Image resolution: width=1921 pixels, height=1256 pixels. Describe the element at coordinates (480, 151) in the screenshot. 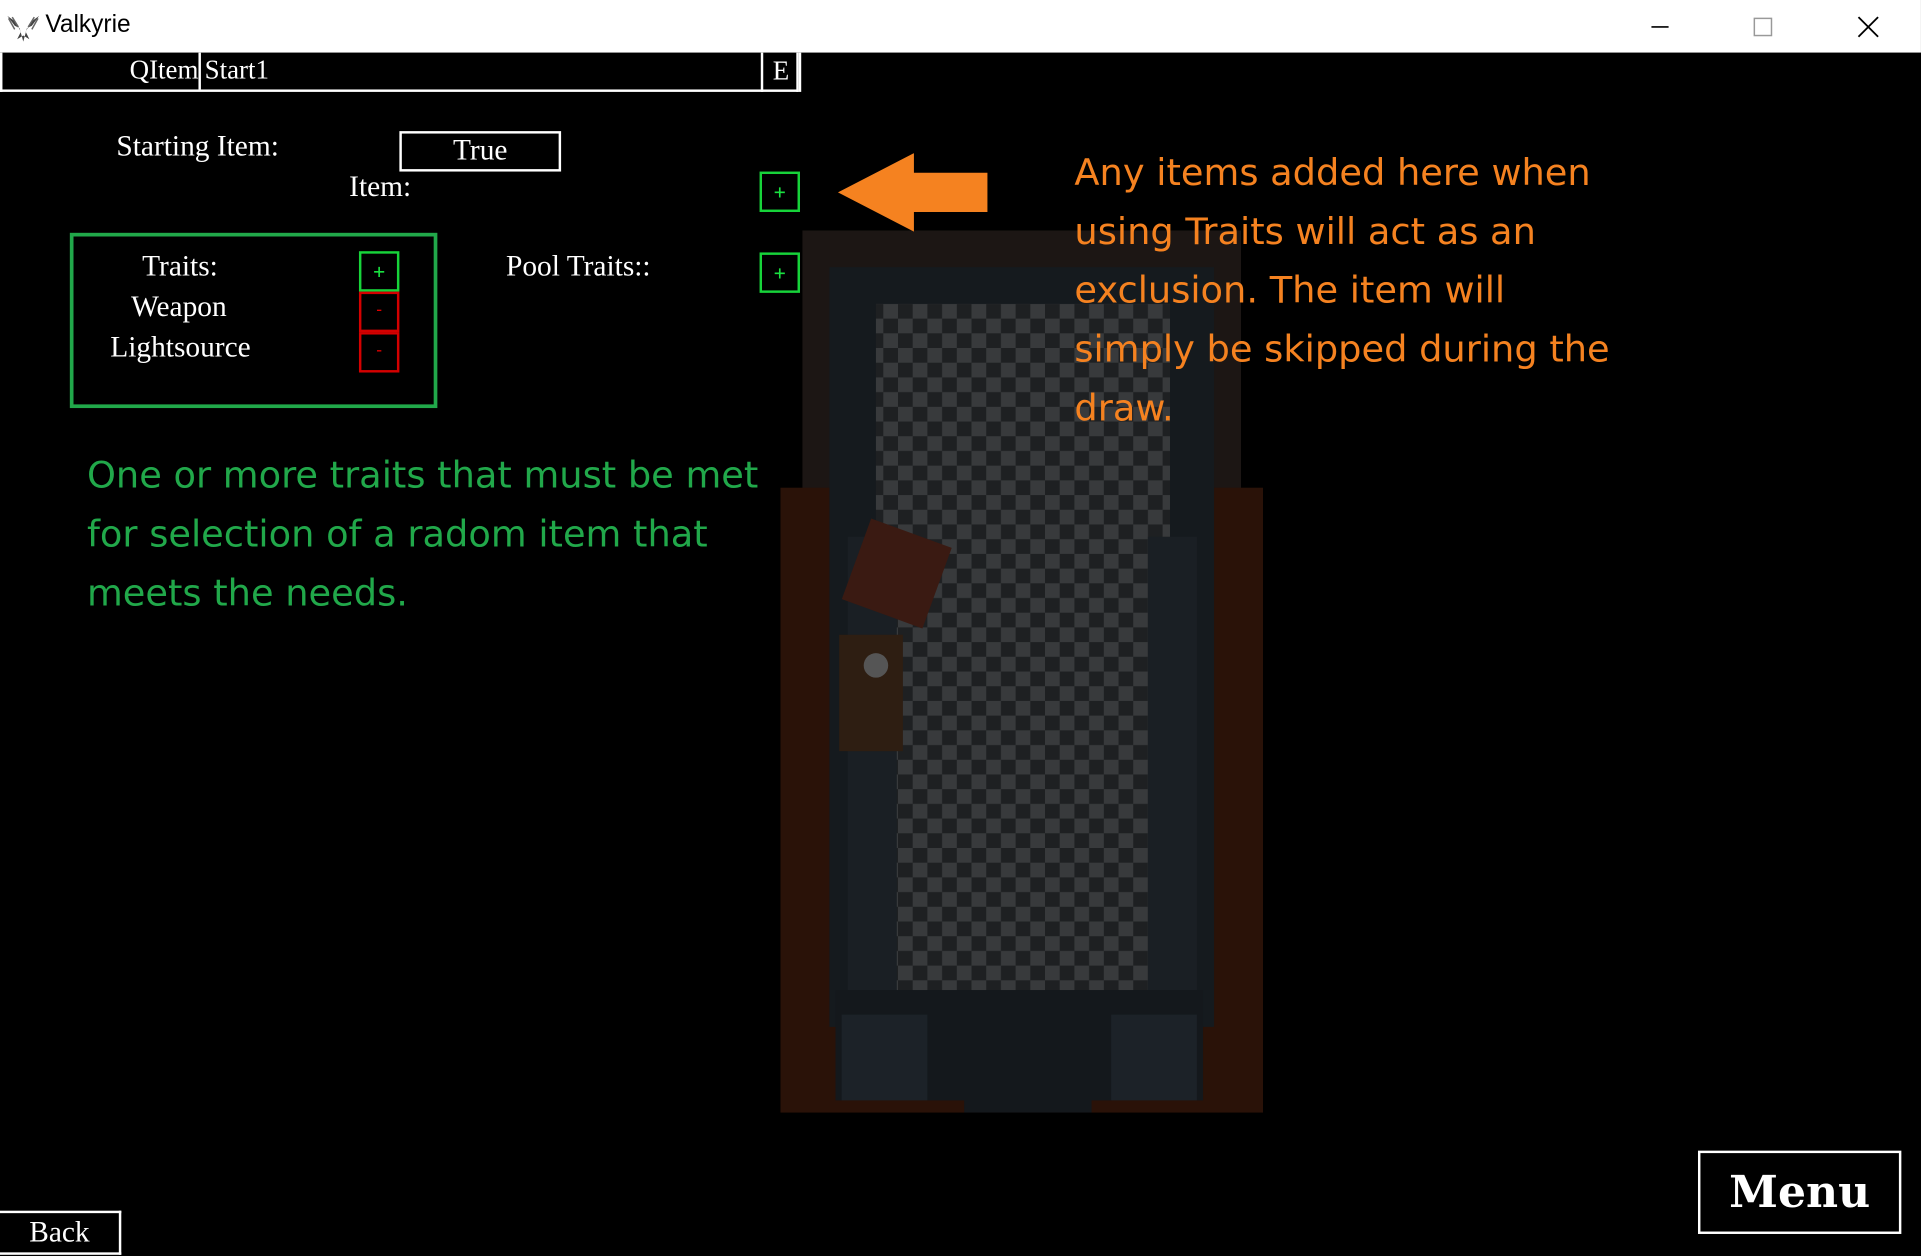

I see `starting-item-toggle: True` at that location.